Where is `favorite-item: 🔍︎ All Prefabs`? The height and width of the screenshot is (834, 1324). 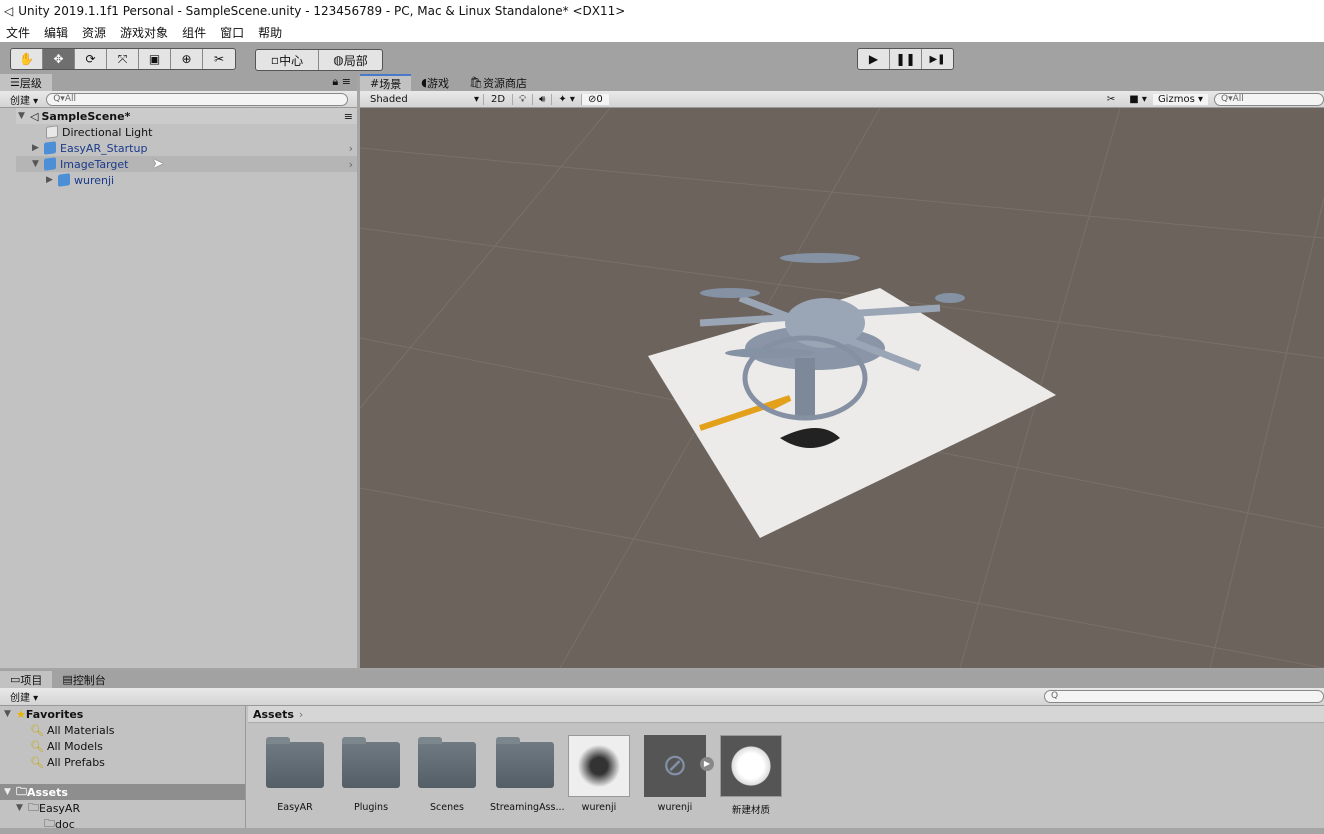 favorite-item: 🔍︎ All Prefabs is located at coordinates (122, 762).